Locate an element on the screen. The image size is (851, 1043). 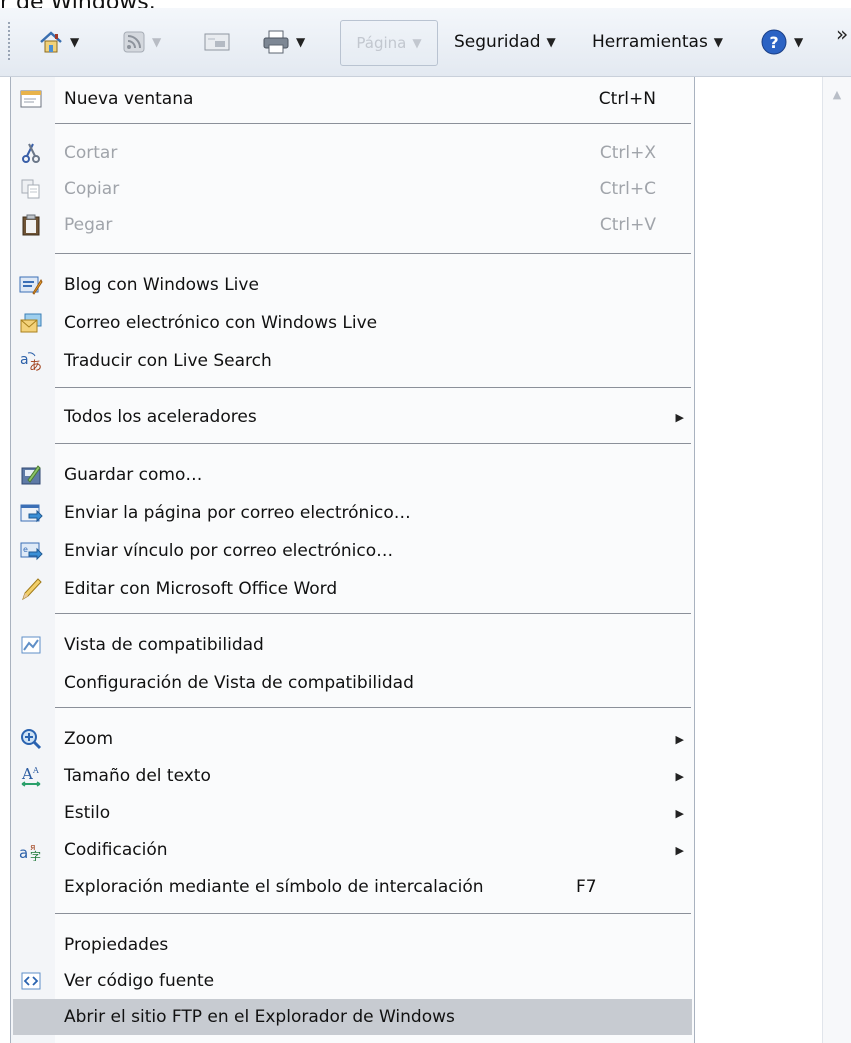
menu-item-correo-windows-live: Correo electrónico con Windows Live is located at coordinates (352, 323).